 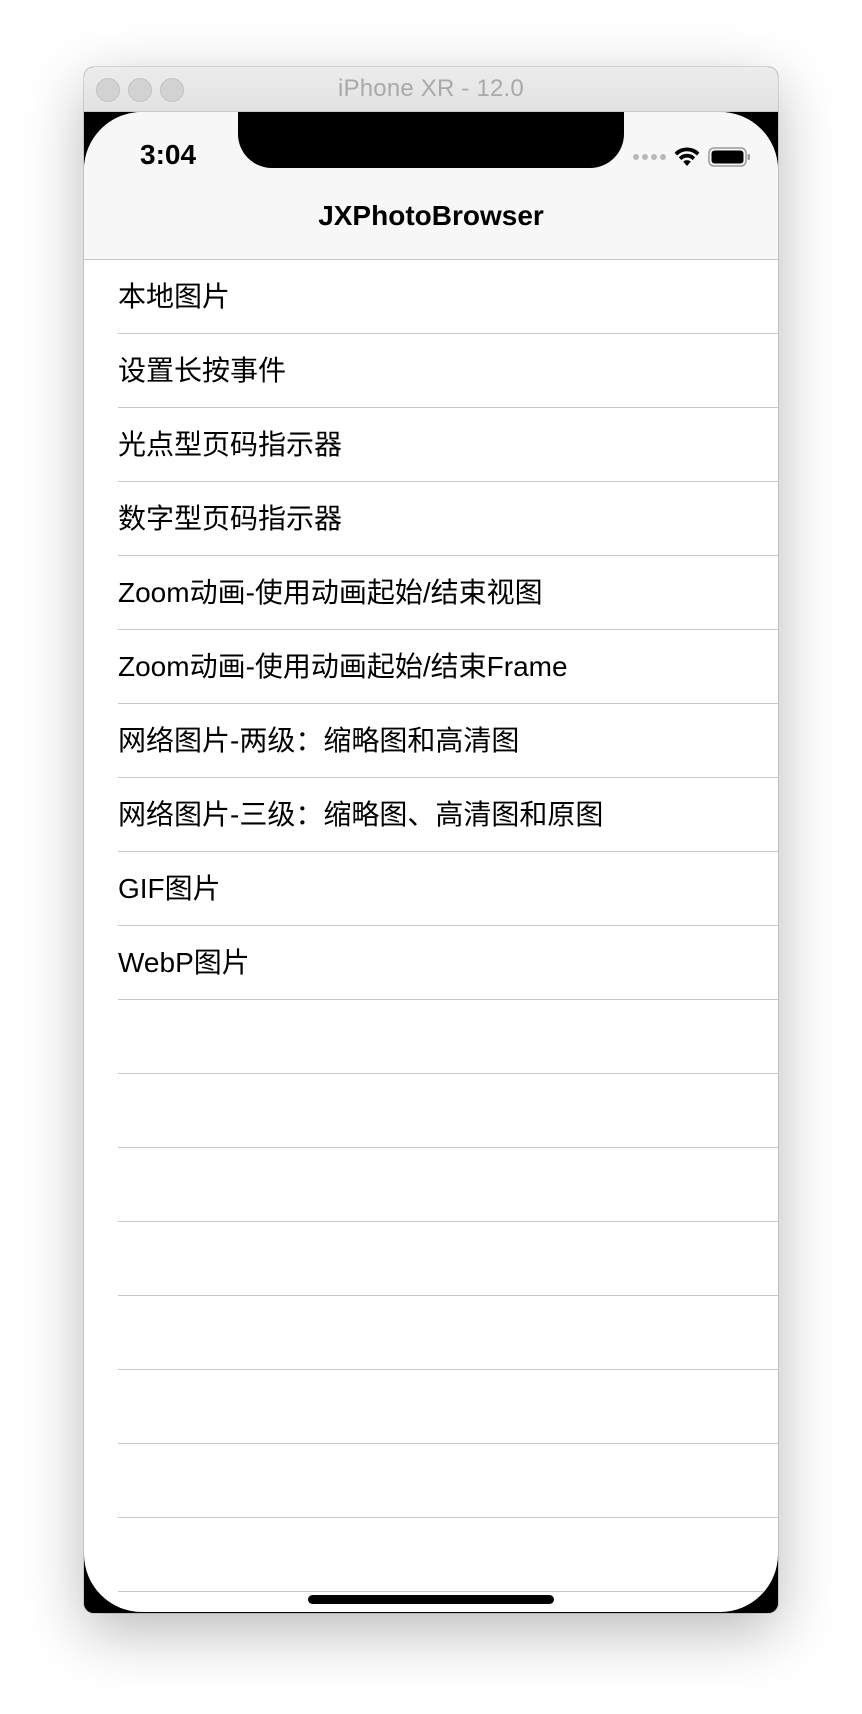 I want to click on row-label: 网络图片-三级：缩略图、高清图和原图, so click(x=361, y=814).